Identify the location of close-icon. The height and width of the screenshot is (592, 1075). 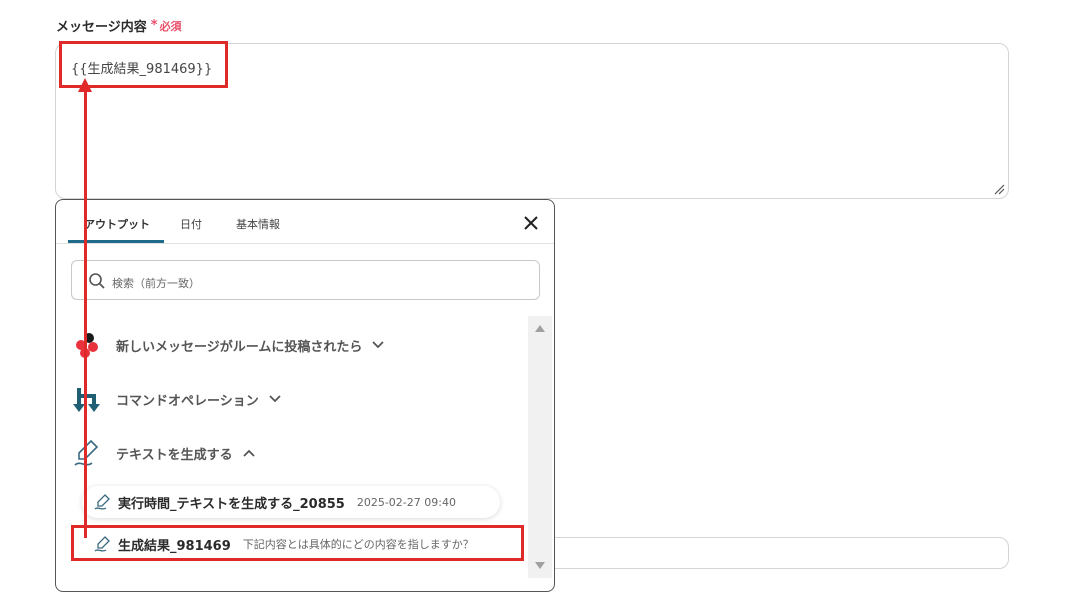
(531, 223).